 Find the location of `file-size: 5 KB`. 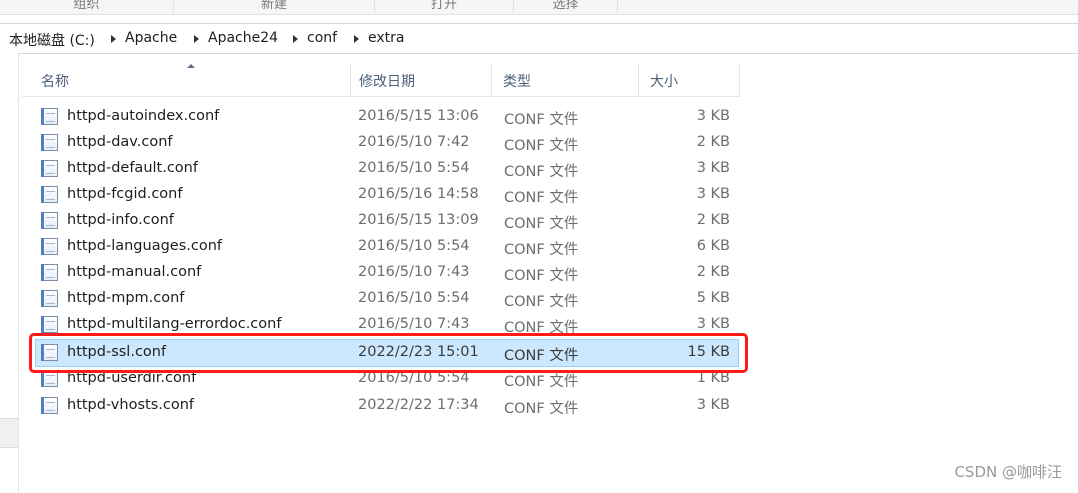

file-size: 5 KB is located at coordinates (713, 298).